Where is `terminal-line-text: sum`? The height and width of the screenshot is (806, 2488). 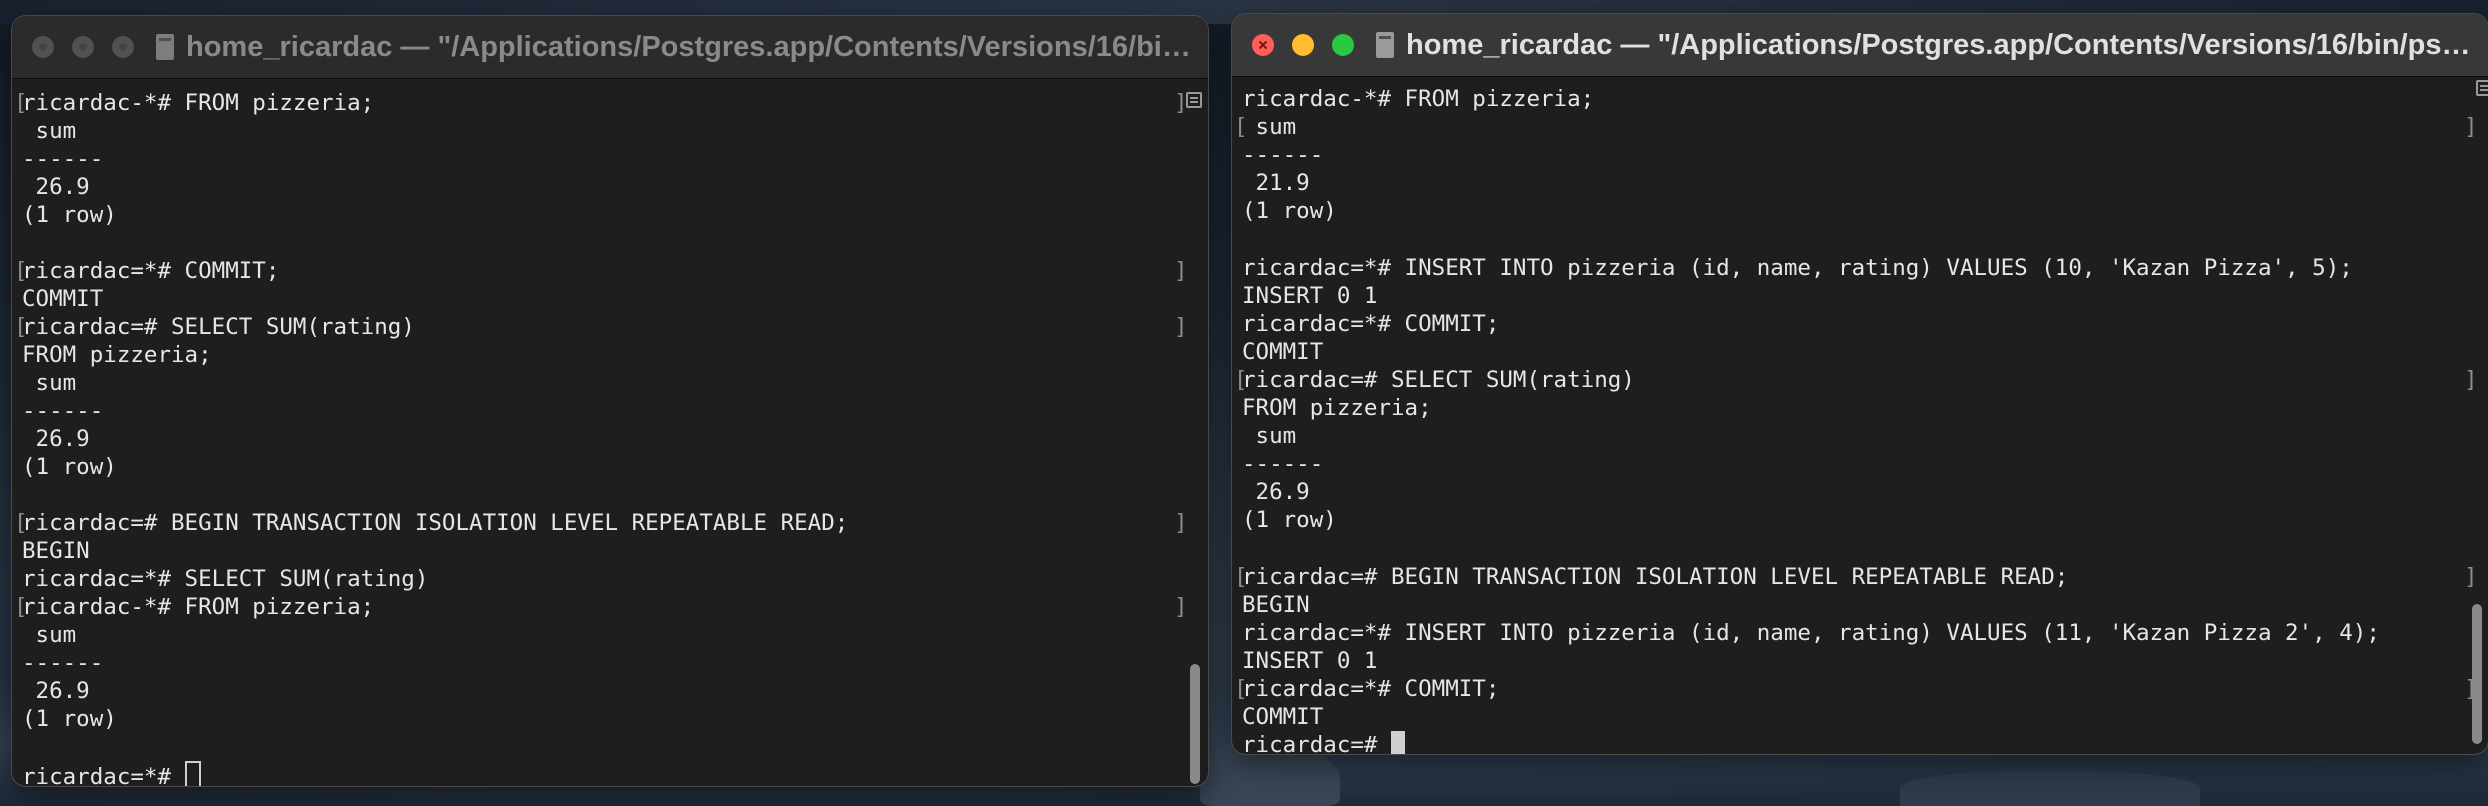 terminal-line-text: sum is located at coordinates (49, 383).